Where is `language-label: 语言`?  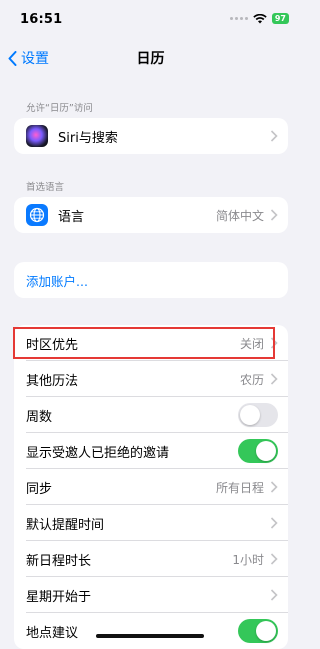
language-label: 语言 is located at coordinates (71, 217).